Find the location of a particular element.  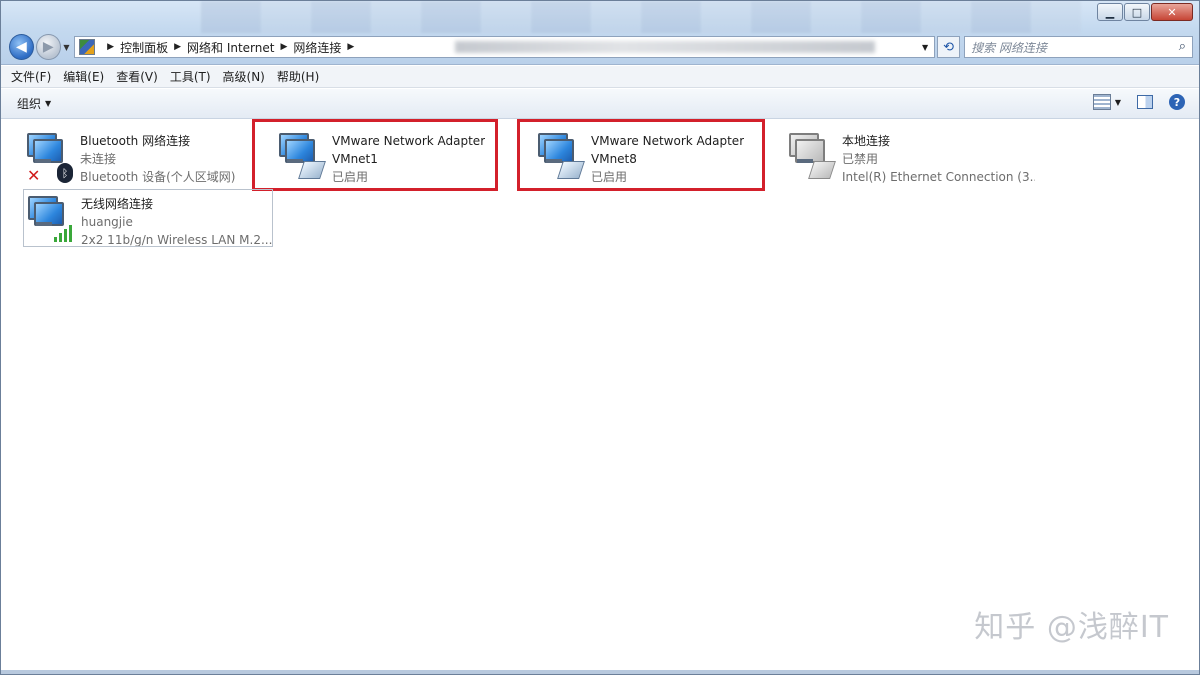

connection-name: 无线网络连接 is located at coordinates (117, 204).